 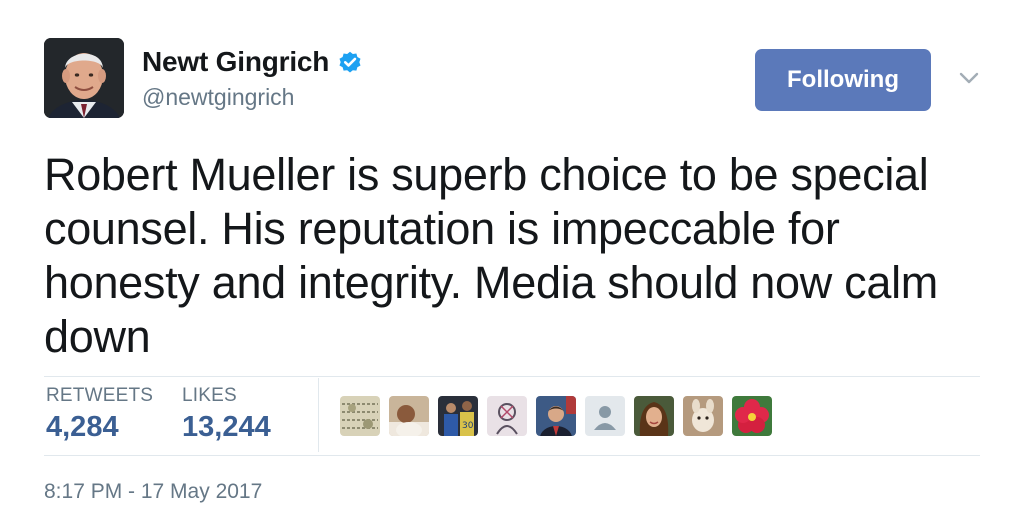 I want to click on stats-separator, so click(x=318, y=415).